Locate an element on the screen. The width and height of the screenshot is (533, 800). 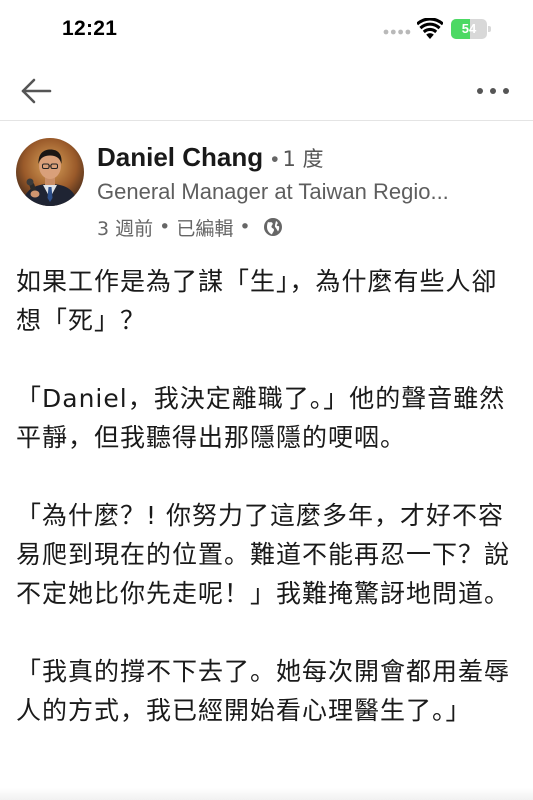
post-time: 3 週前 is located at coordinates (125, 228).